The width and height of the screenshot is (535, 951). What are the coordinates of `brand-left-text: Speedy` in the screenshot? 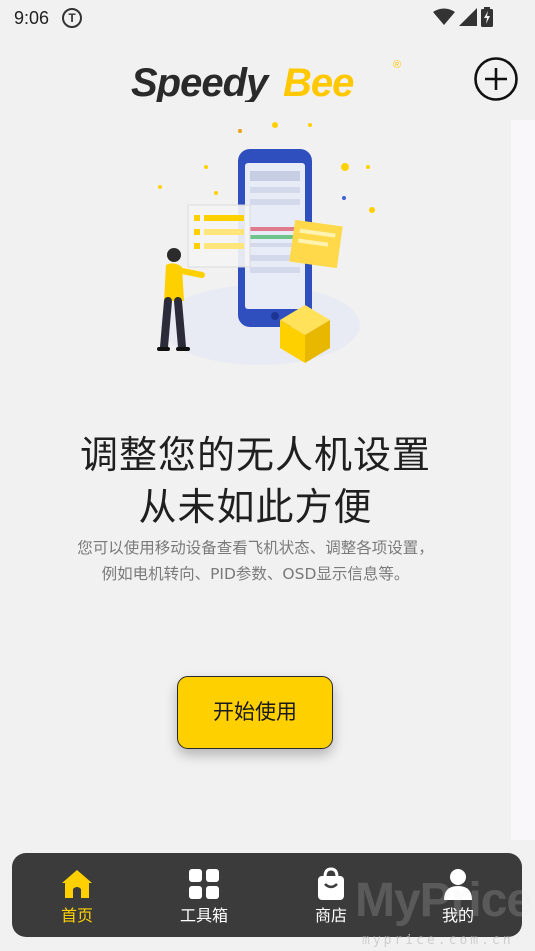 It's located at (200, 81).